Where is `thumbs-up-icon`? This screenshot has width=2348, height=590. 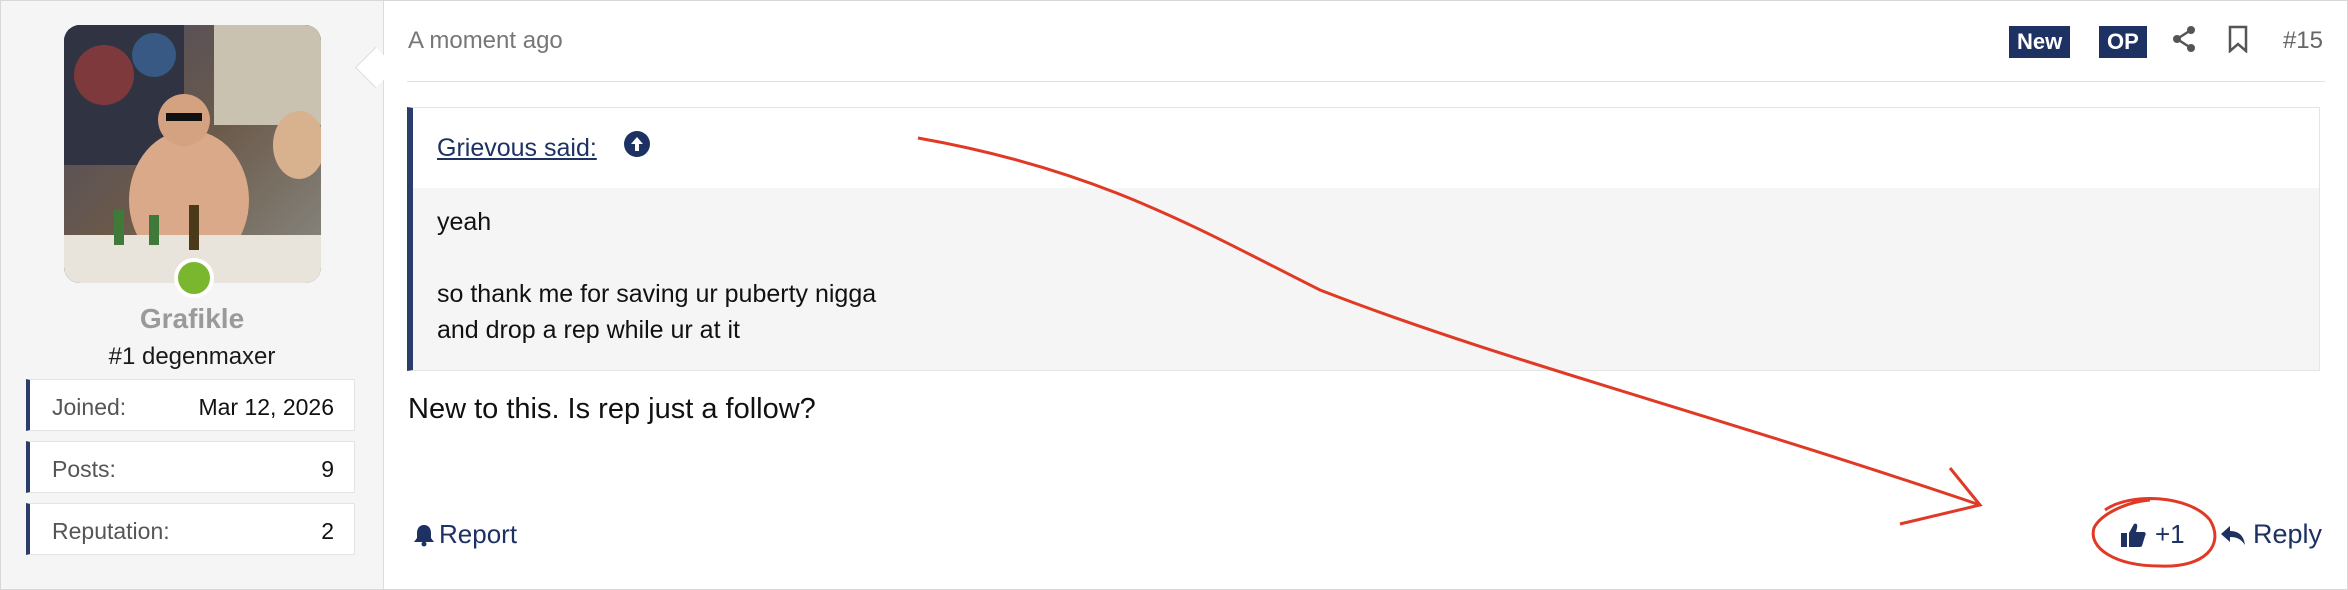
thumbs-up-icon is located at coordinates (2133, 535).